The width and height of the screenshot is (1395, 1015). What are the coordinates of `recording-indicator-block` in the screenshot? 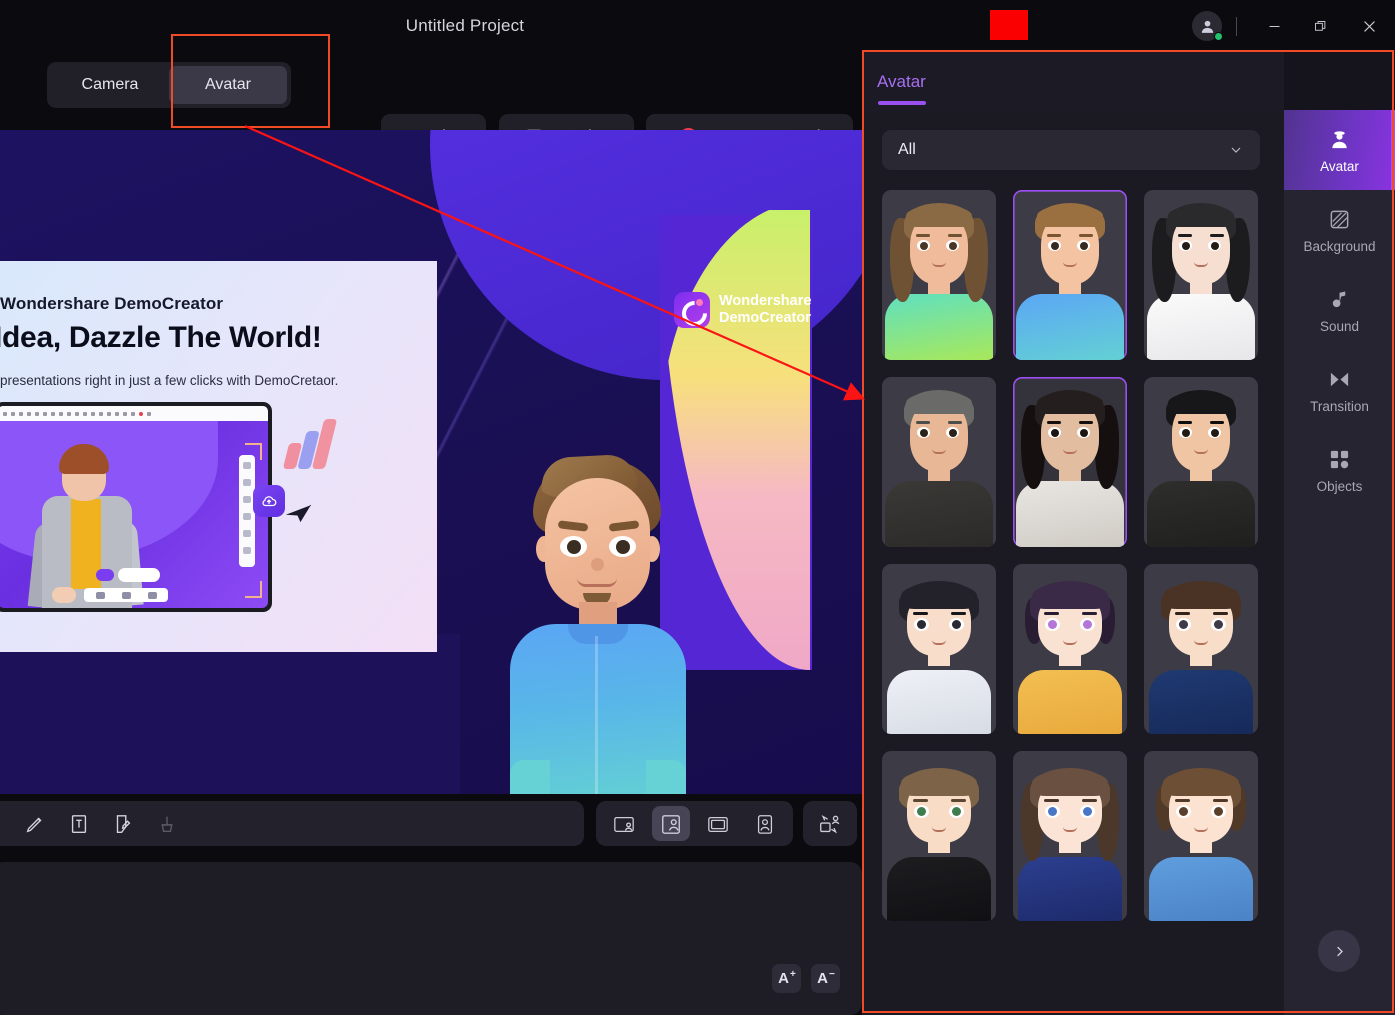 It's located at (1009, 25).